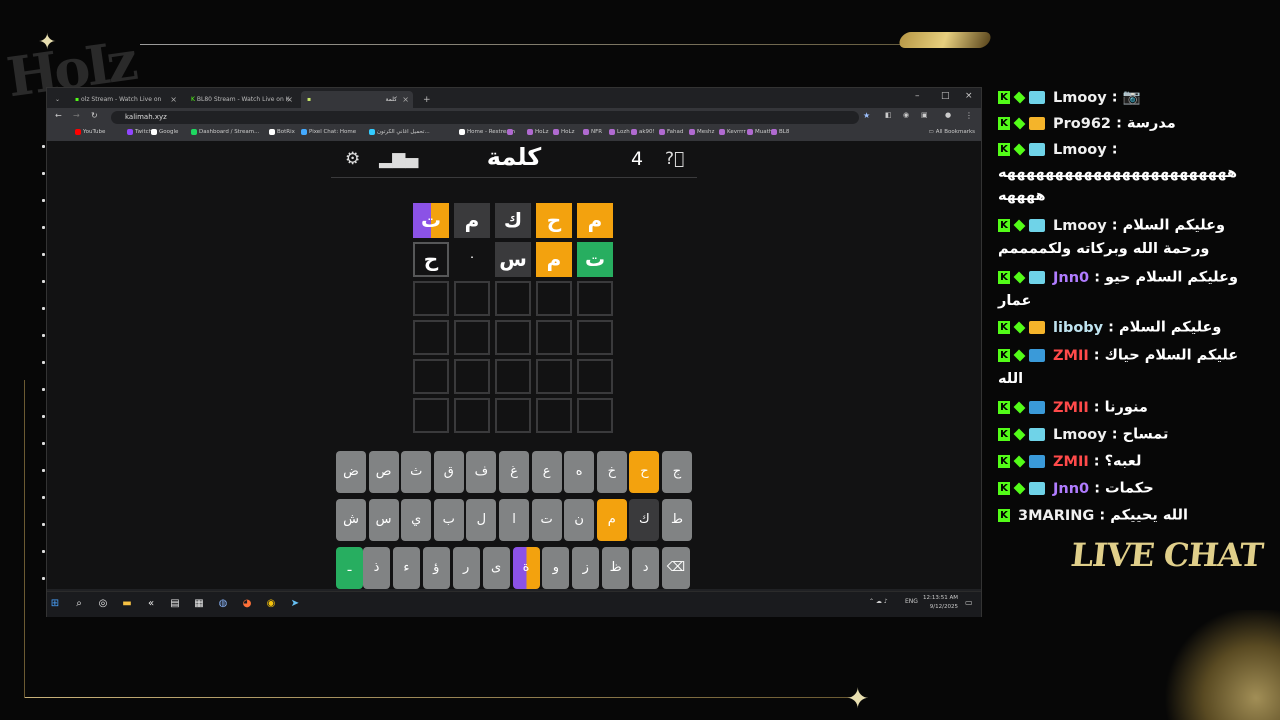 The image size is (1280, 720). Describe the element at coordinates (948, 115) in the screenshot. I see `profile-avatar: ●` at that location.